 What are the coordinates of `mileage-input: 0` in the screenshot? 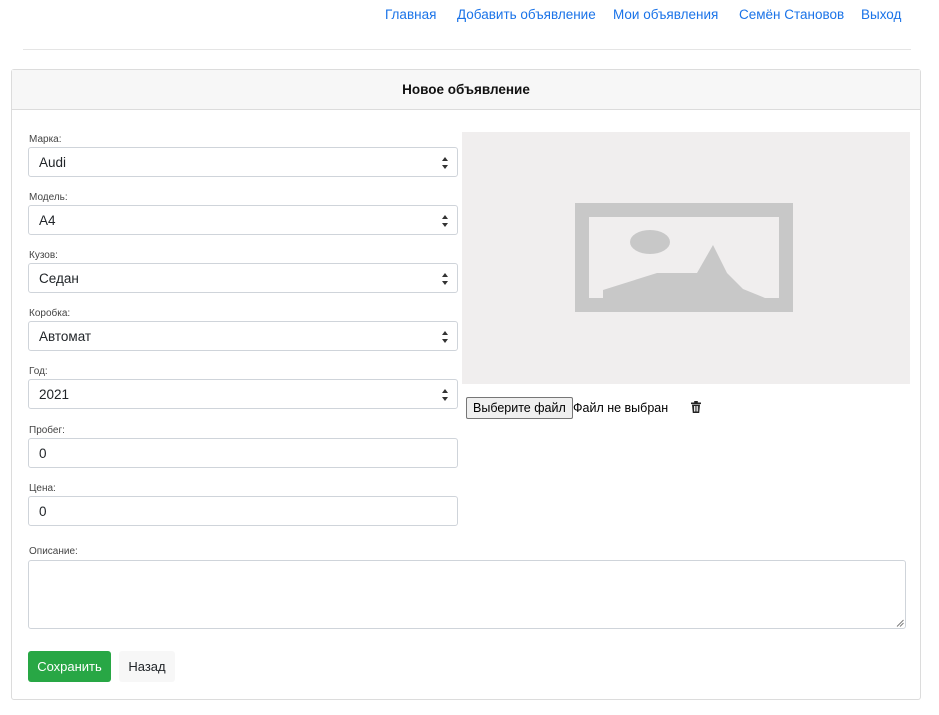 It's located at (243, 453).